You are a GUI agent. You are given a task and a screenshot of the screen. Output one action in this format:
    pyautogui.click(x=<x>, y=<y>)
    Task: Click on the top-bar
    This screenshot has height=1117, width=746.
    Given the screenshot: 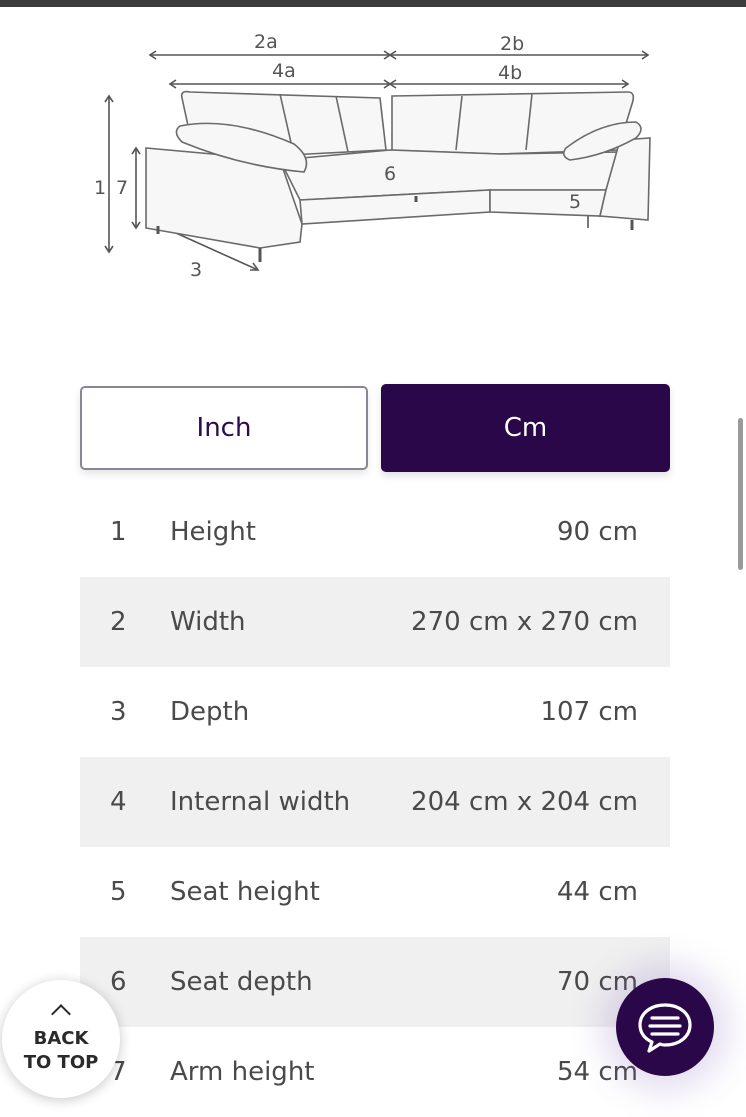 What is the action you would take?
    pyautogui.click(x=373, y=3)
    